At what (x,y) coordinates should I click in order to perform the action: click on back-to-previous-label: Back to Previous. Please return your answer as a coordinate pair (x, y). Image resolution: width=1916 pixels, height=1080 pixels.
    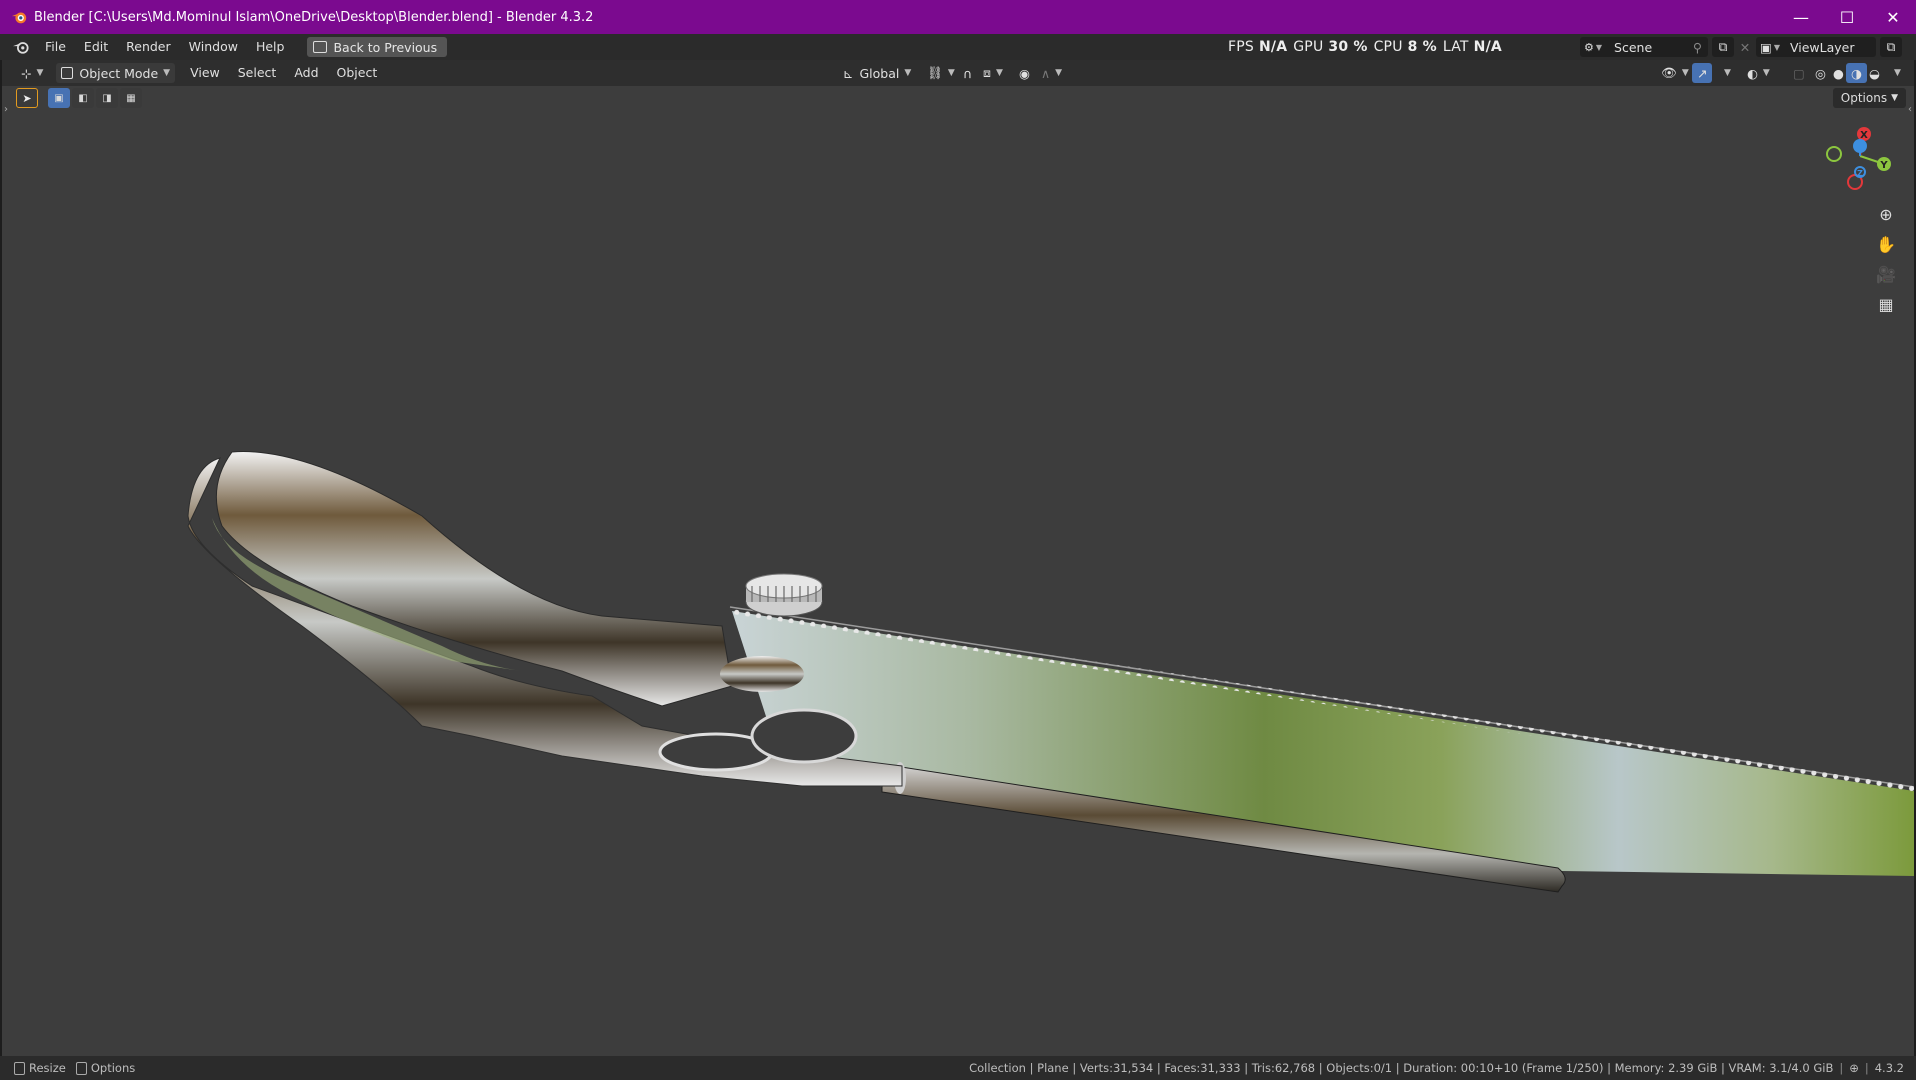
    Looking at the image, I should click on (385, 47).